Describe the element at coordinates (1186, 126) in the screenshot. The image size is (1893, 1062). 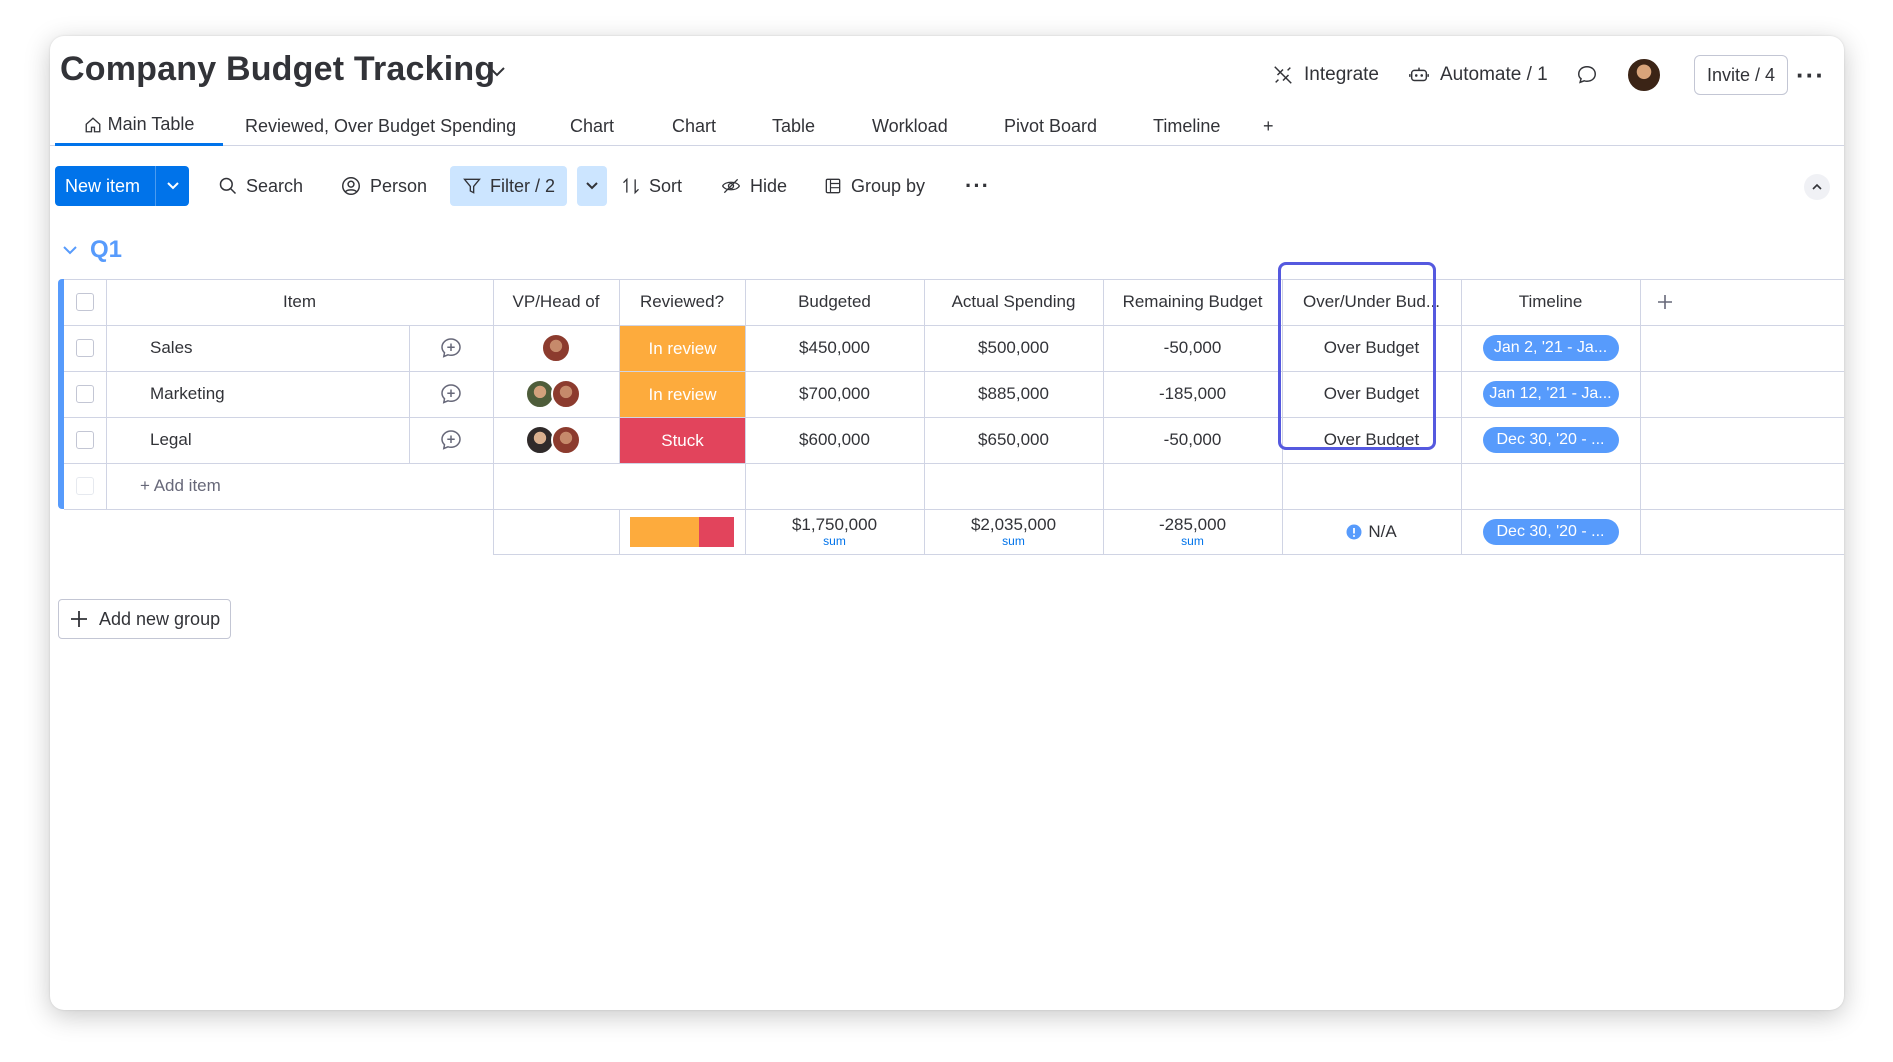
I see `tab-timeline: Timeline` at that location.